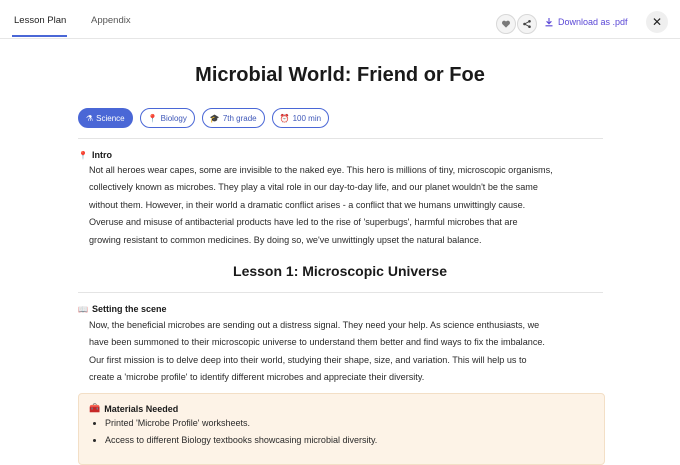 The width and height of the screenshot is (680, 465). I want to click on list-item: Printed 'Microbe Profile' worksheets., so click(350, 423).